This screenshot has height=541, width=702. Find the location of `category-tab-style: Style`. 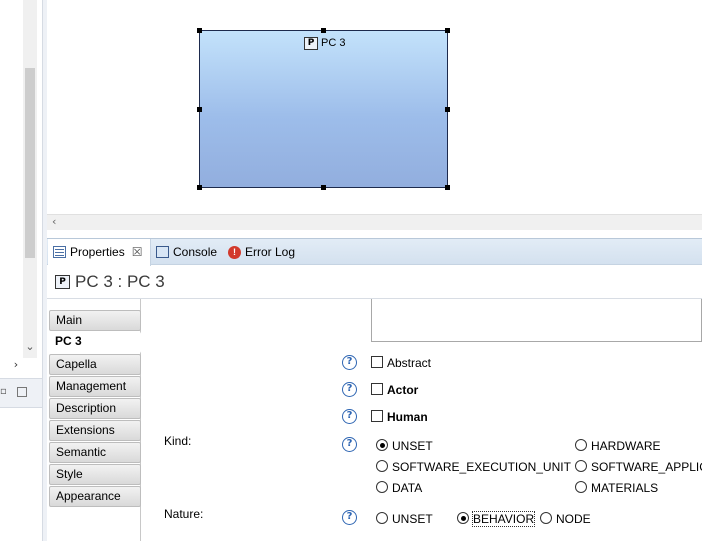

category-tab-style: Style is located at coordinates (95, 474).